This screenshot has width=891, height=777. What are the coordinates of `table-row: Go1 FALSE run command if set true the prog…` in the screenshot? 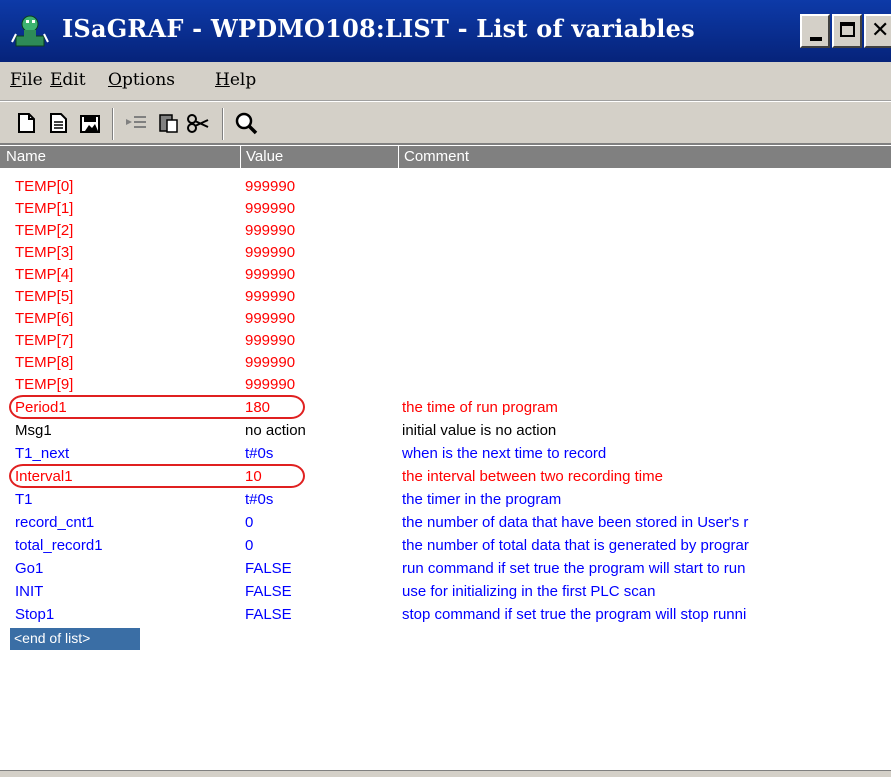 It's located at (445, 569).